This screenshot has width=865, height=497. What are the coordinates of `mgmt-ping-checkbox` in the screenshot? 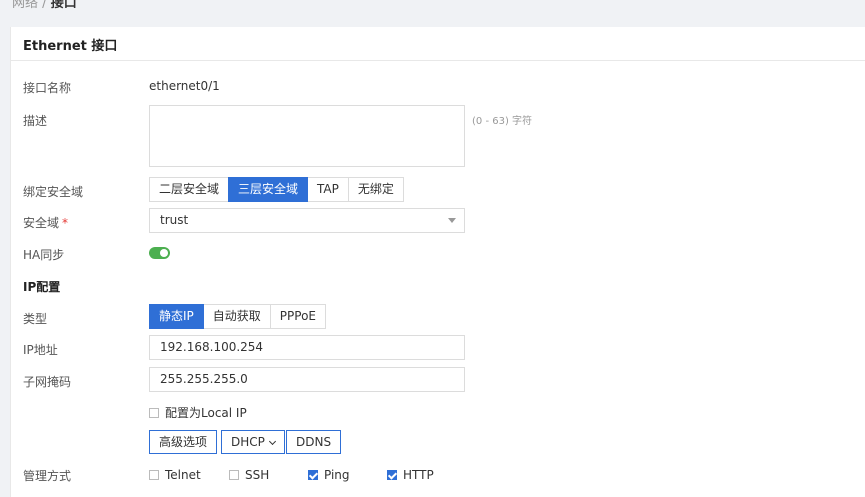 It's located at (313, 474).